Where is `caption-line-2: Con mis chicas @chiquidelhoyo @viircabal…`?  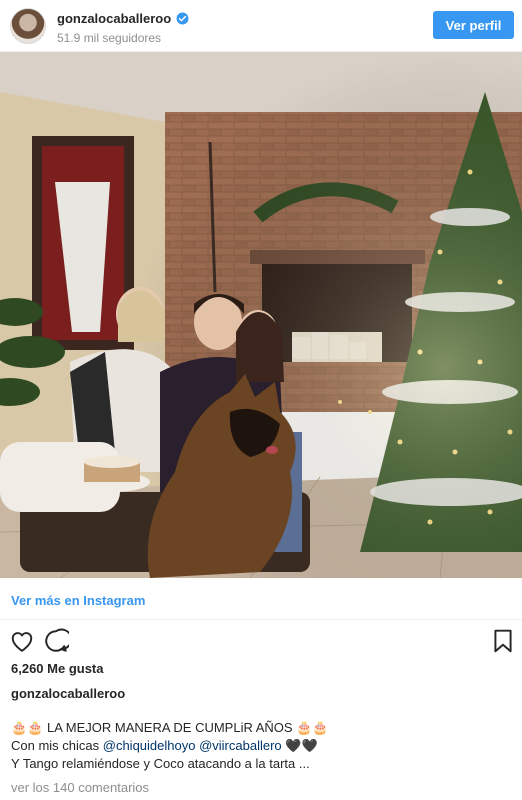 caption-line-2: Con mis chicas @chiquidelhoyo @viircabal… is located at coordinates (261, 746).